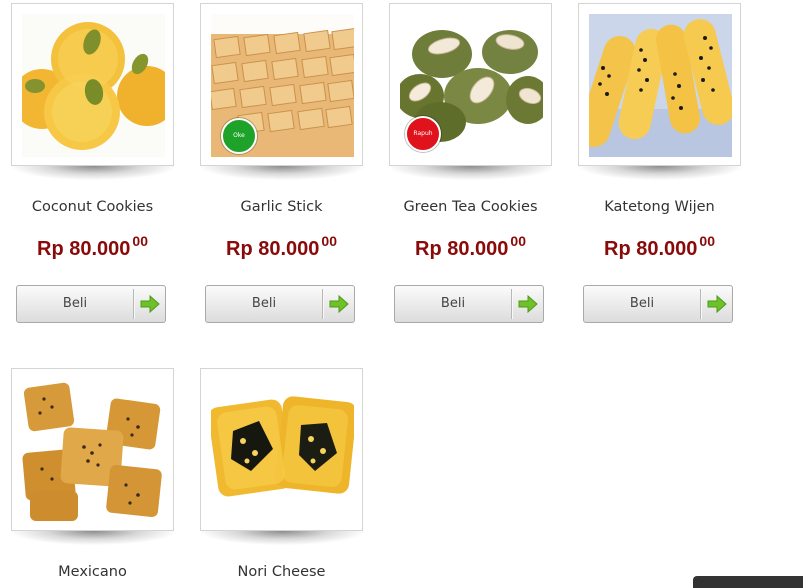 This screenshot has width=803, height=588. Describe the element at coordinates (659, 207) in the screenshot. I see `product-name: Katetong Wijen` at that location.